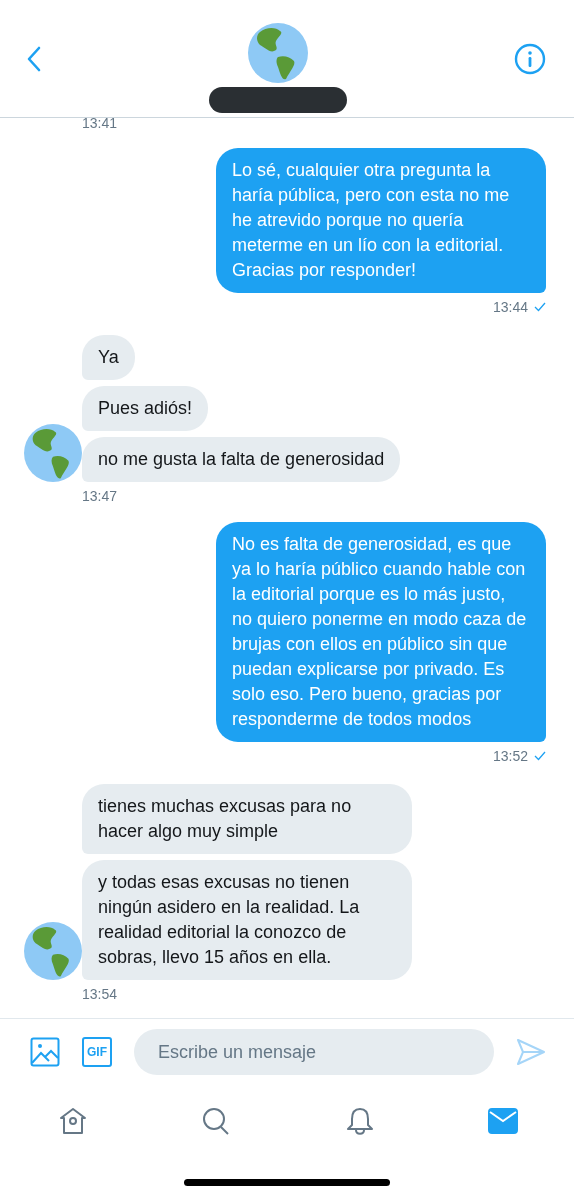 The image size is (574, 1200). What do you see at coordinates (73, 1121) in the screenshot?
I see `home-icon` at bounding box center [73, 1121].